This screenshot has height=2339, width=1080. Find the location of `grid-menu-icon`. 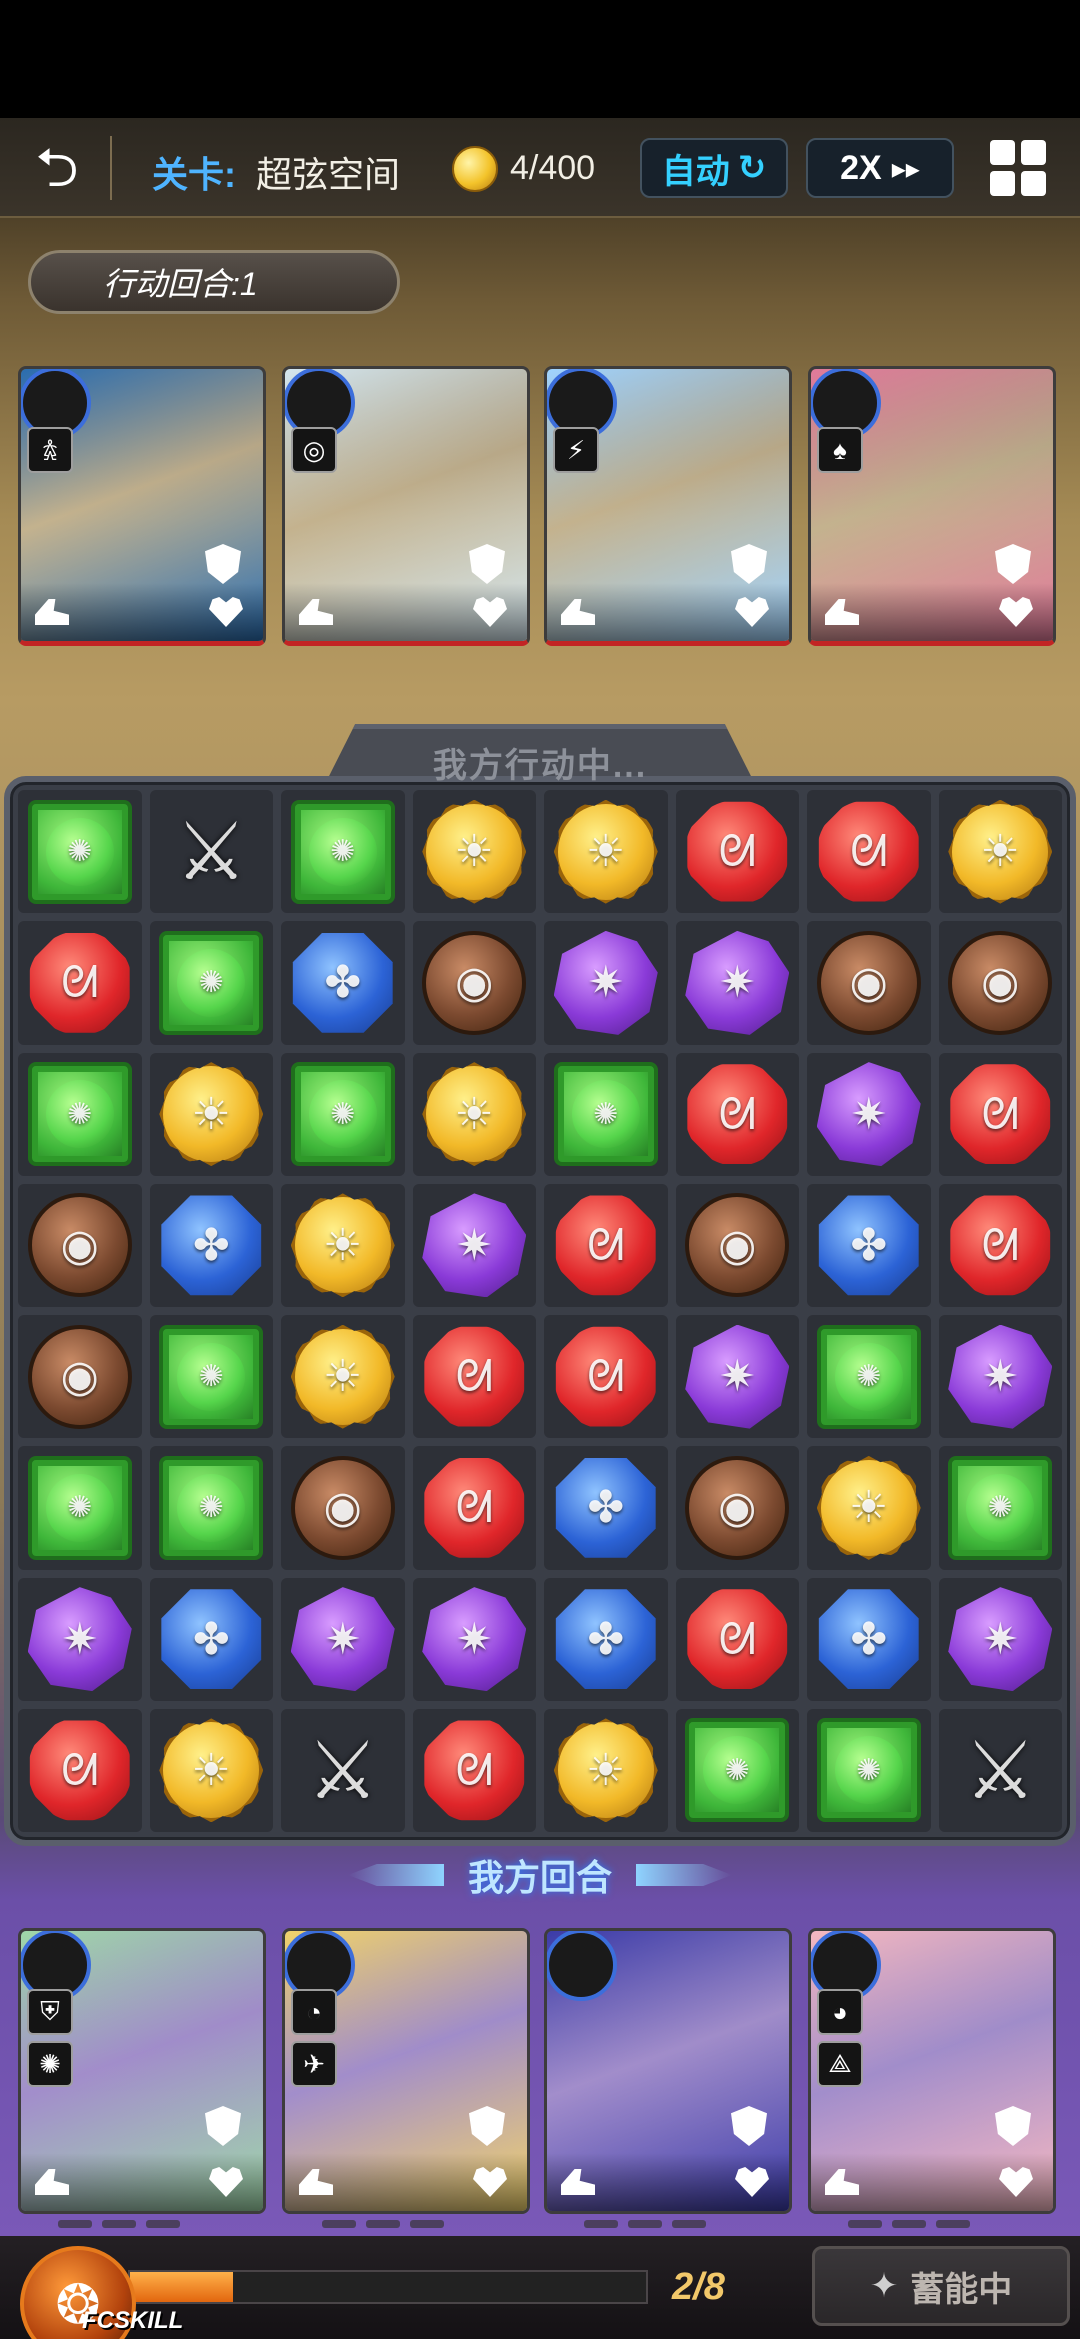

grid-menu-icon is located at coordinates (1018, 168).